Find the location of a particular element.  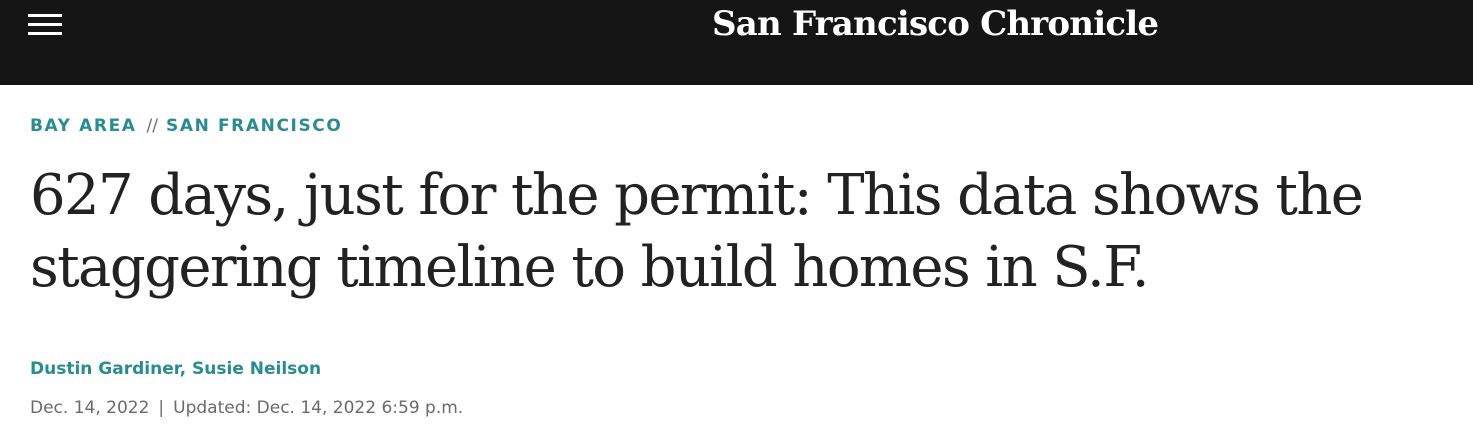

published-date: Dec. 14, 2022 is located at coordinates (90, 408).